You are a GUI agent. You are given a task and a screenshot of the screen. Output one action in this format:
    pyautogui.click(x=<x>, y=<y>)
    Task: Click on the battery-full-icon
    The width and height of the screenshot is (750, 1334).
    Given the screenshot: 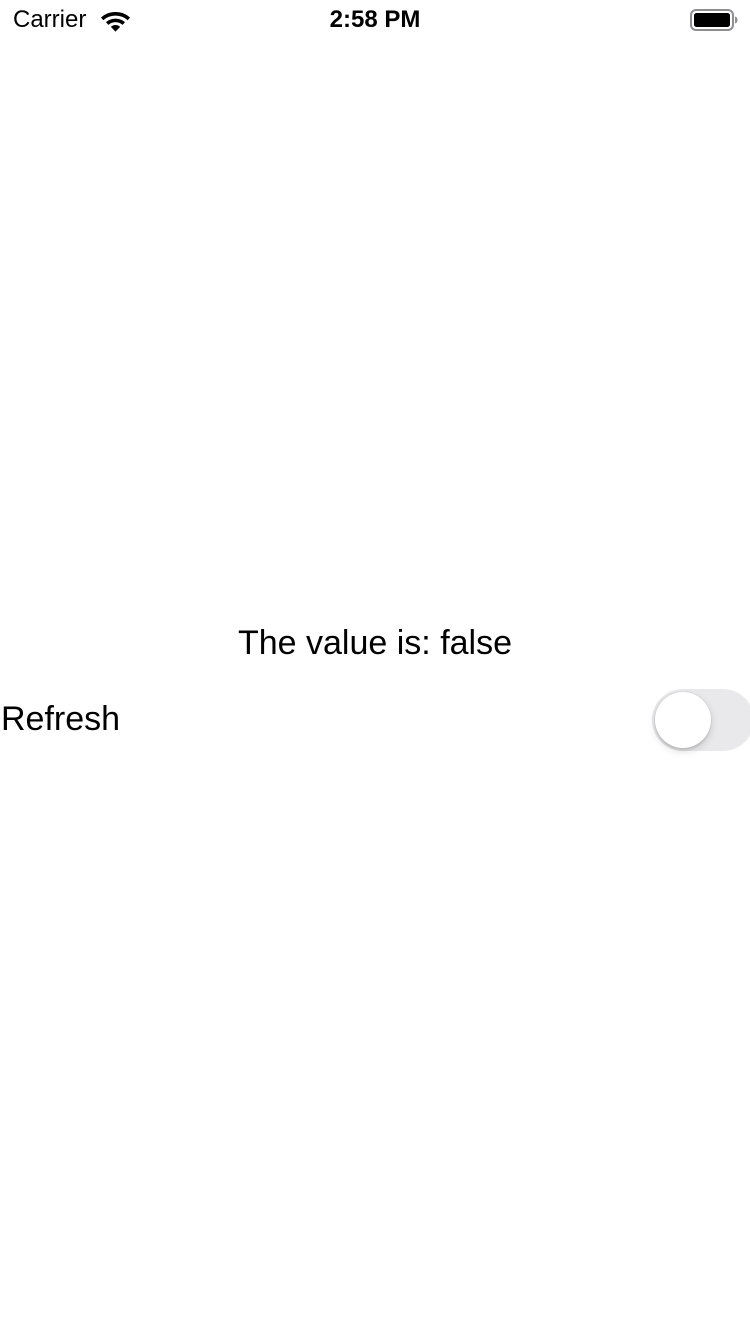 What is the action you would take?
    pyautogui.click(x=714, y=20)
    